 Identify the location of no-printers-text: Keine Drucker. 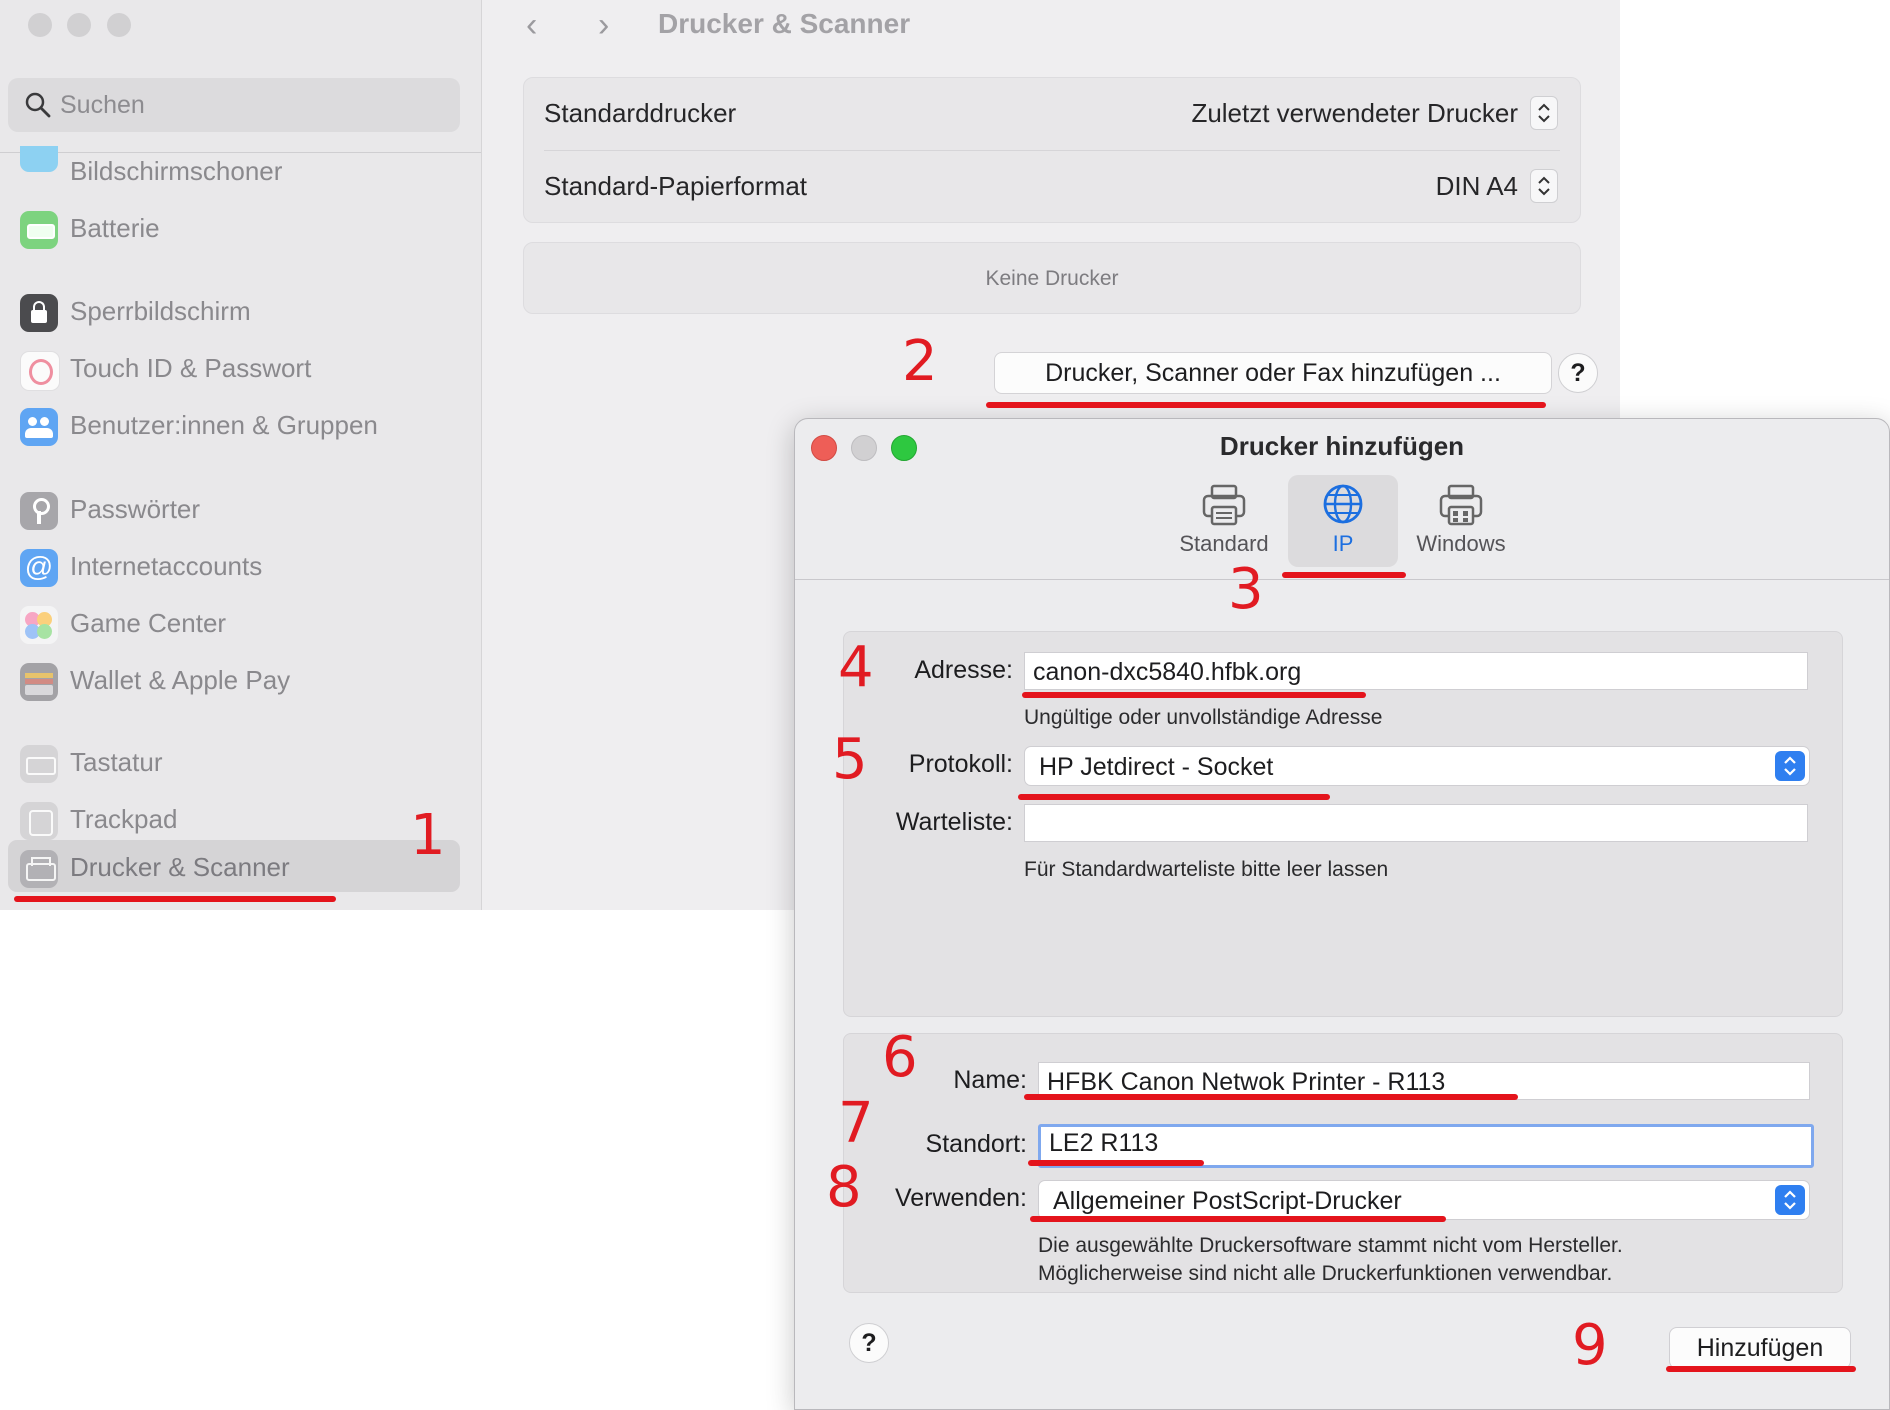
(1052, 278).